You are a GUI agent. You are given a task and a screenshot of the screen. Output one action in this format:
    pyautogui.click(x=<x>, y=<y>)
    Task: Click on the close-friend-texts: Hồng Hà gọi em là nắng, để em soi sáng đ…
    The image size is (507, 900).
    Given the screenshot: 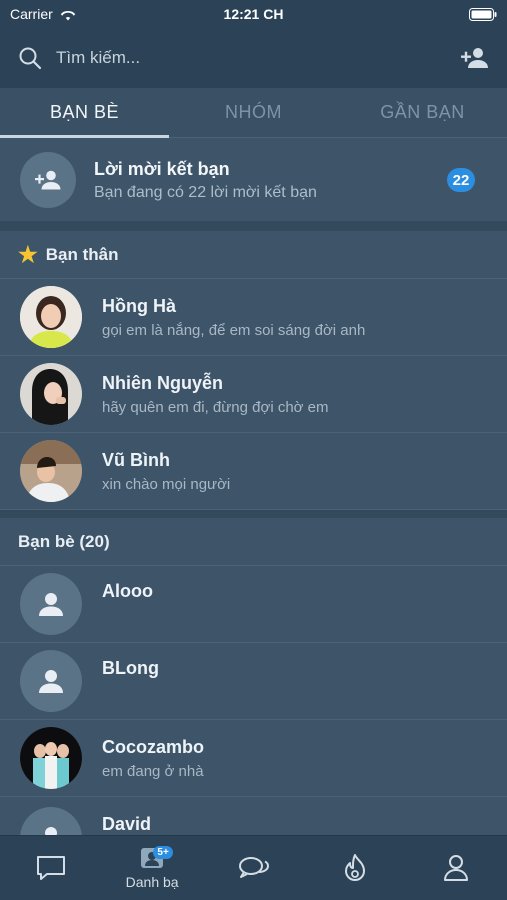 What is the action you would take?
    pyautogui.click(x=233, y=317)
    